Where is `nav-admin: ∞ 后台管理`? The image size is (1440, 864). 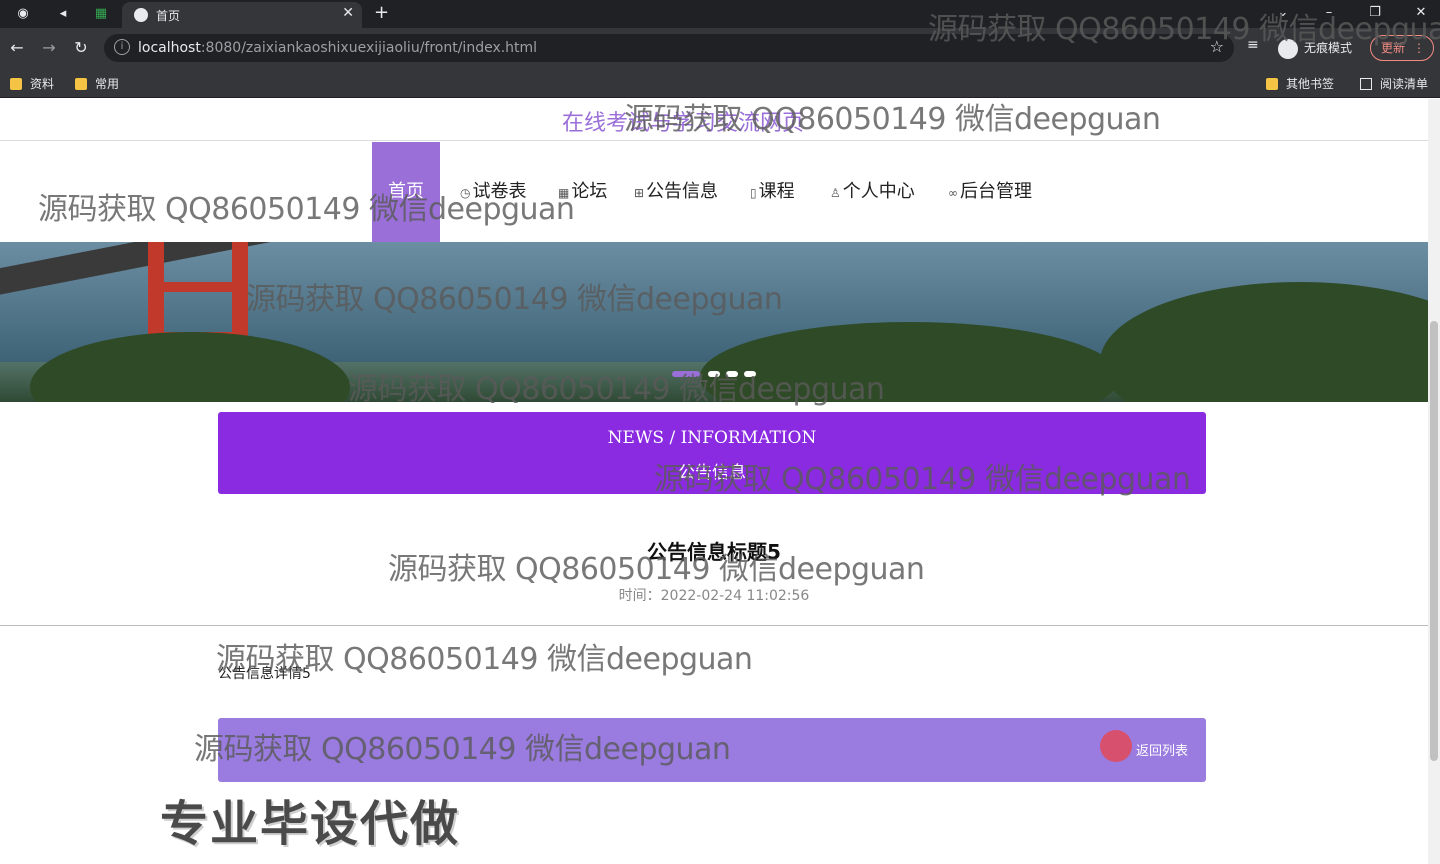 nav-admin: ∞ 后台管理 is located at coordinates (990, 192).